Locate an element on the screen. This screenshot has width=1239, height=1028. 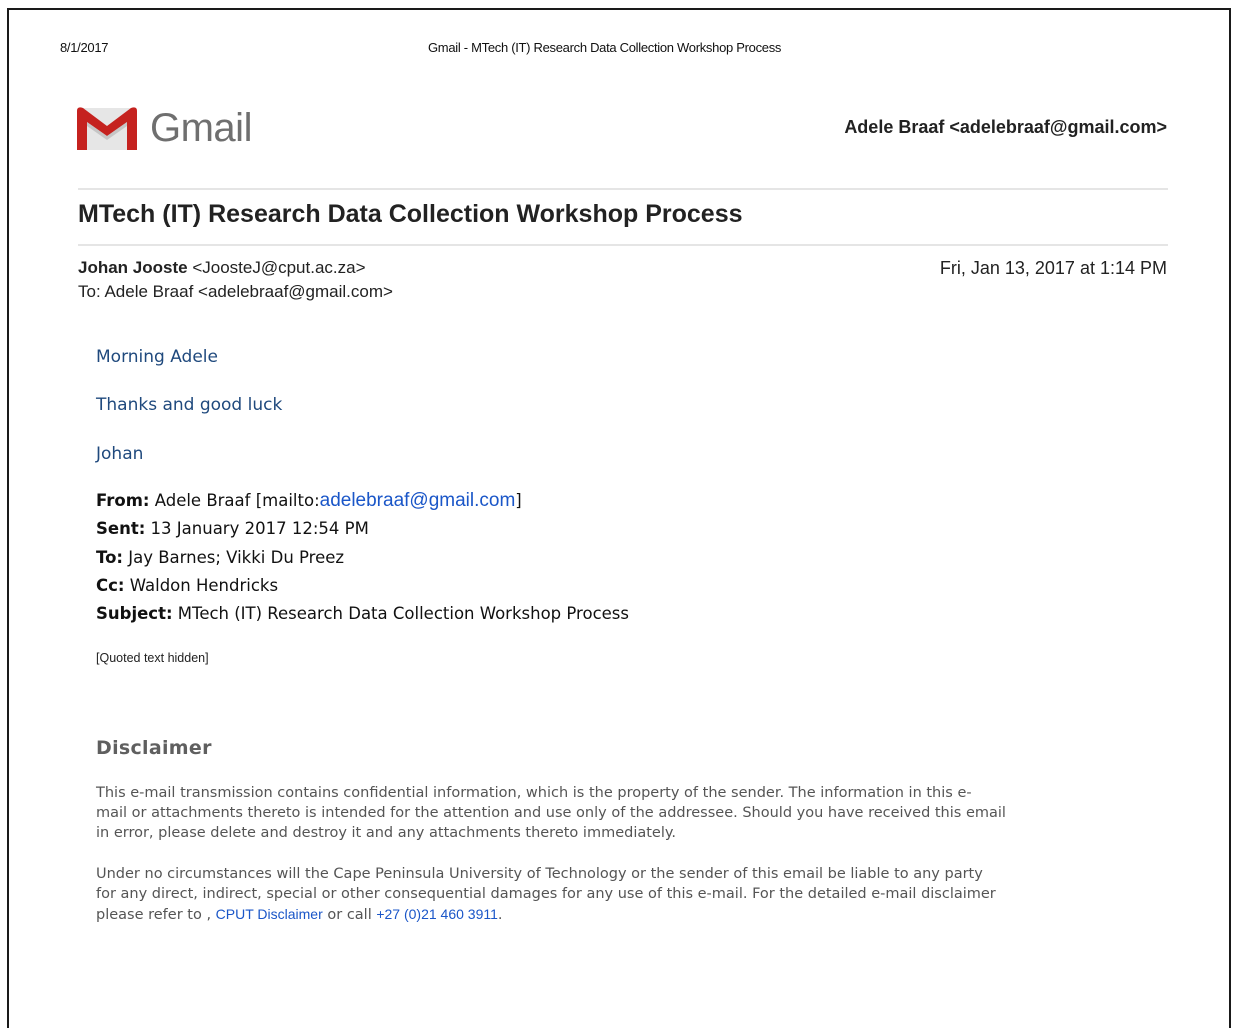
sender-email: <JoosteJ@cput.ac.za> is located at coordinates (279, 267).